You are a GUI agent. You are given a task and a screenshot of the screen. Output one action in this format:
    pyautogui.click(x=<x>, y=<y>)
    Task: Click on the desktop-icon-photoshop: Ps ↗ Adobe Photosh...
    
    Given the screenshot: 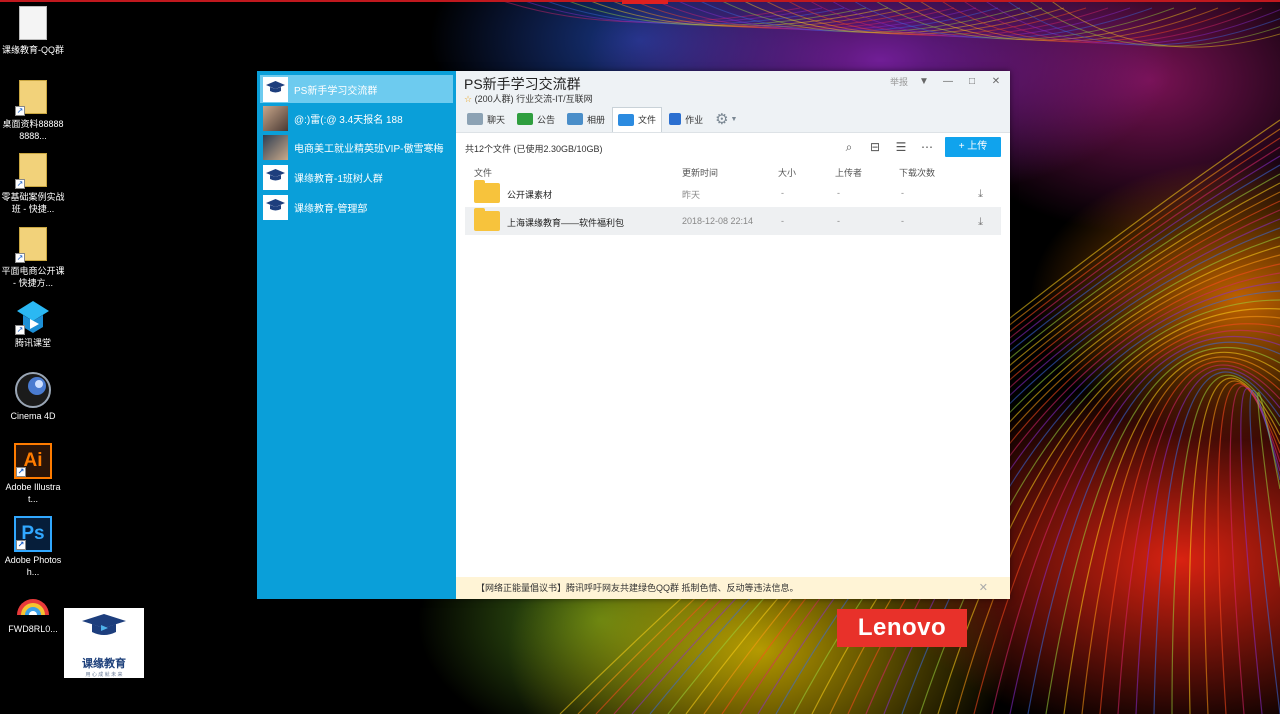 What is the action you would take?
    pyautogui.click(x=33, y=547)
    